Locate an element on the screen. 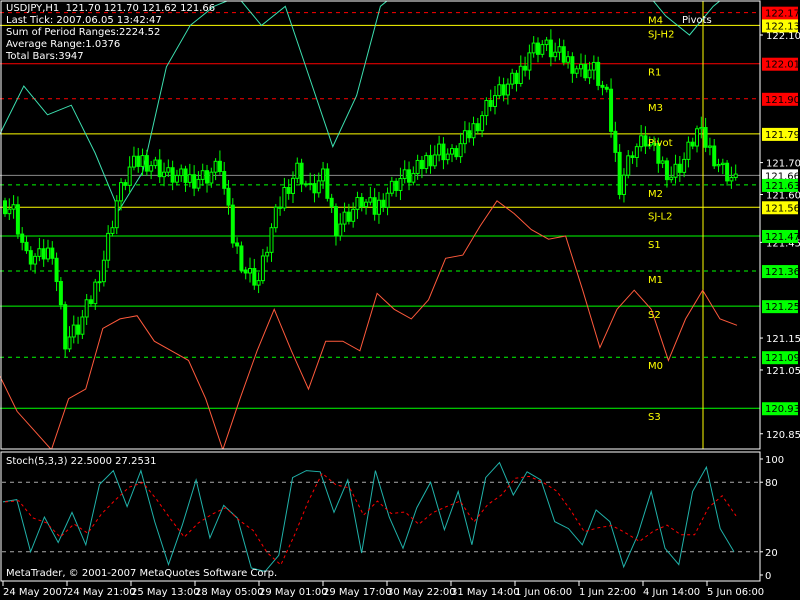 The width and height of the screenshot is (800, 600). price-tag-label: 121.25 is located at coordinates (782, 307).